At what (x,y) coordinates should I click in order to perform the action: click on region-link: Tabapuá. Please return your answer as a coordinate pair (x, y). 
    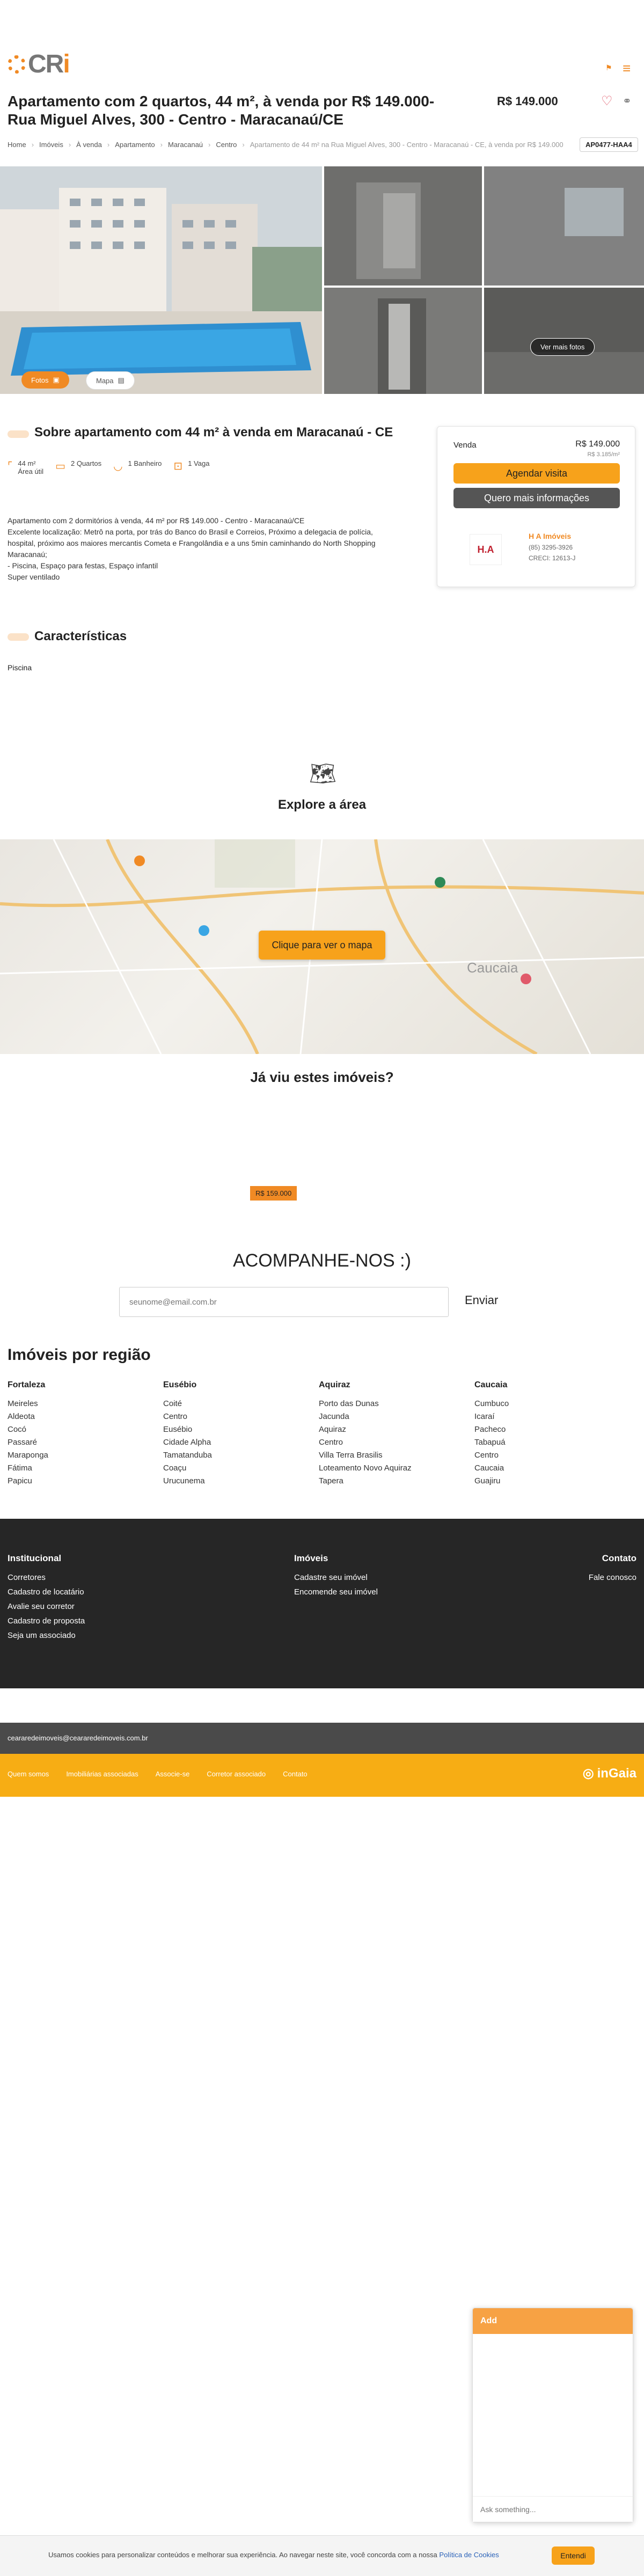
    Looking at the image, I should click on (552, 1442).